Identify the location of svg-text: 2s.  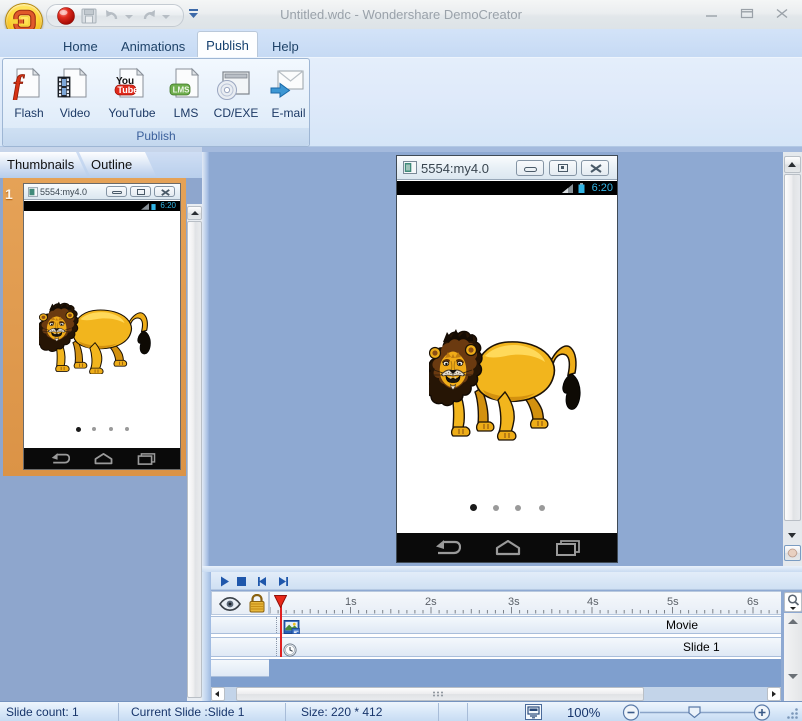
(431, 602).